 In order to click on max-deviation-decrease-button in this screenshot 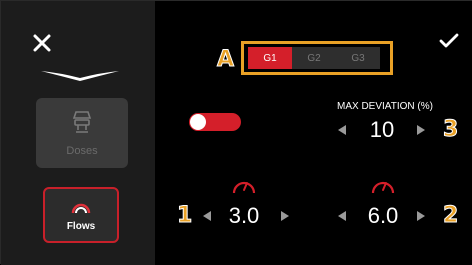, I will do `click(342, 130)`.